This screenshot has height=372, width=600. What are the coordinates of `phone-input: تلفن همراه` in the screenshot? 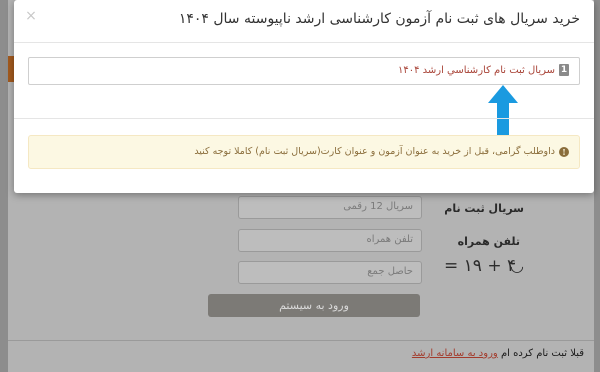 It's located at (330, 240).